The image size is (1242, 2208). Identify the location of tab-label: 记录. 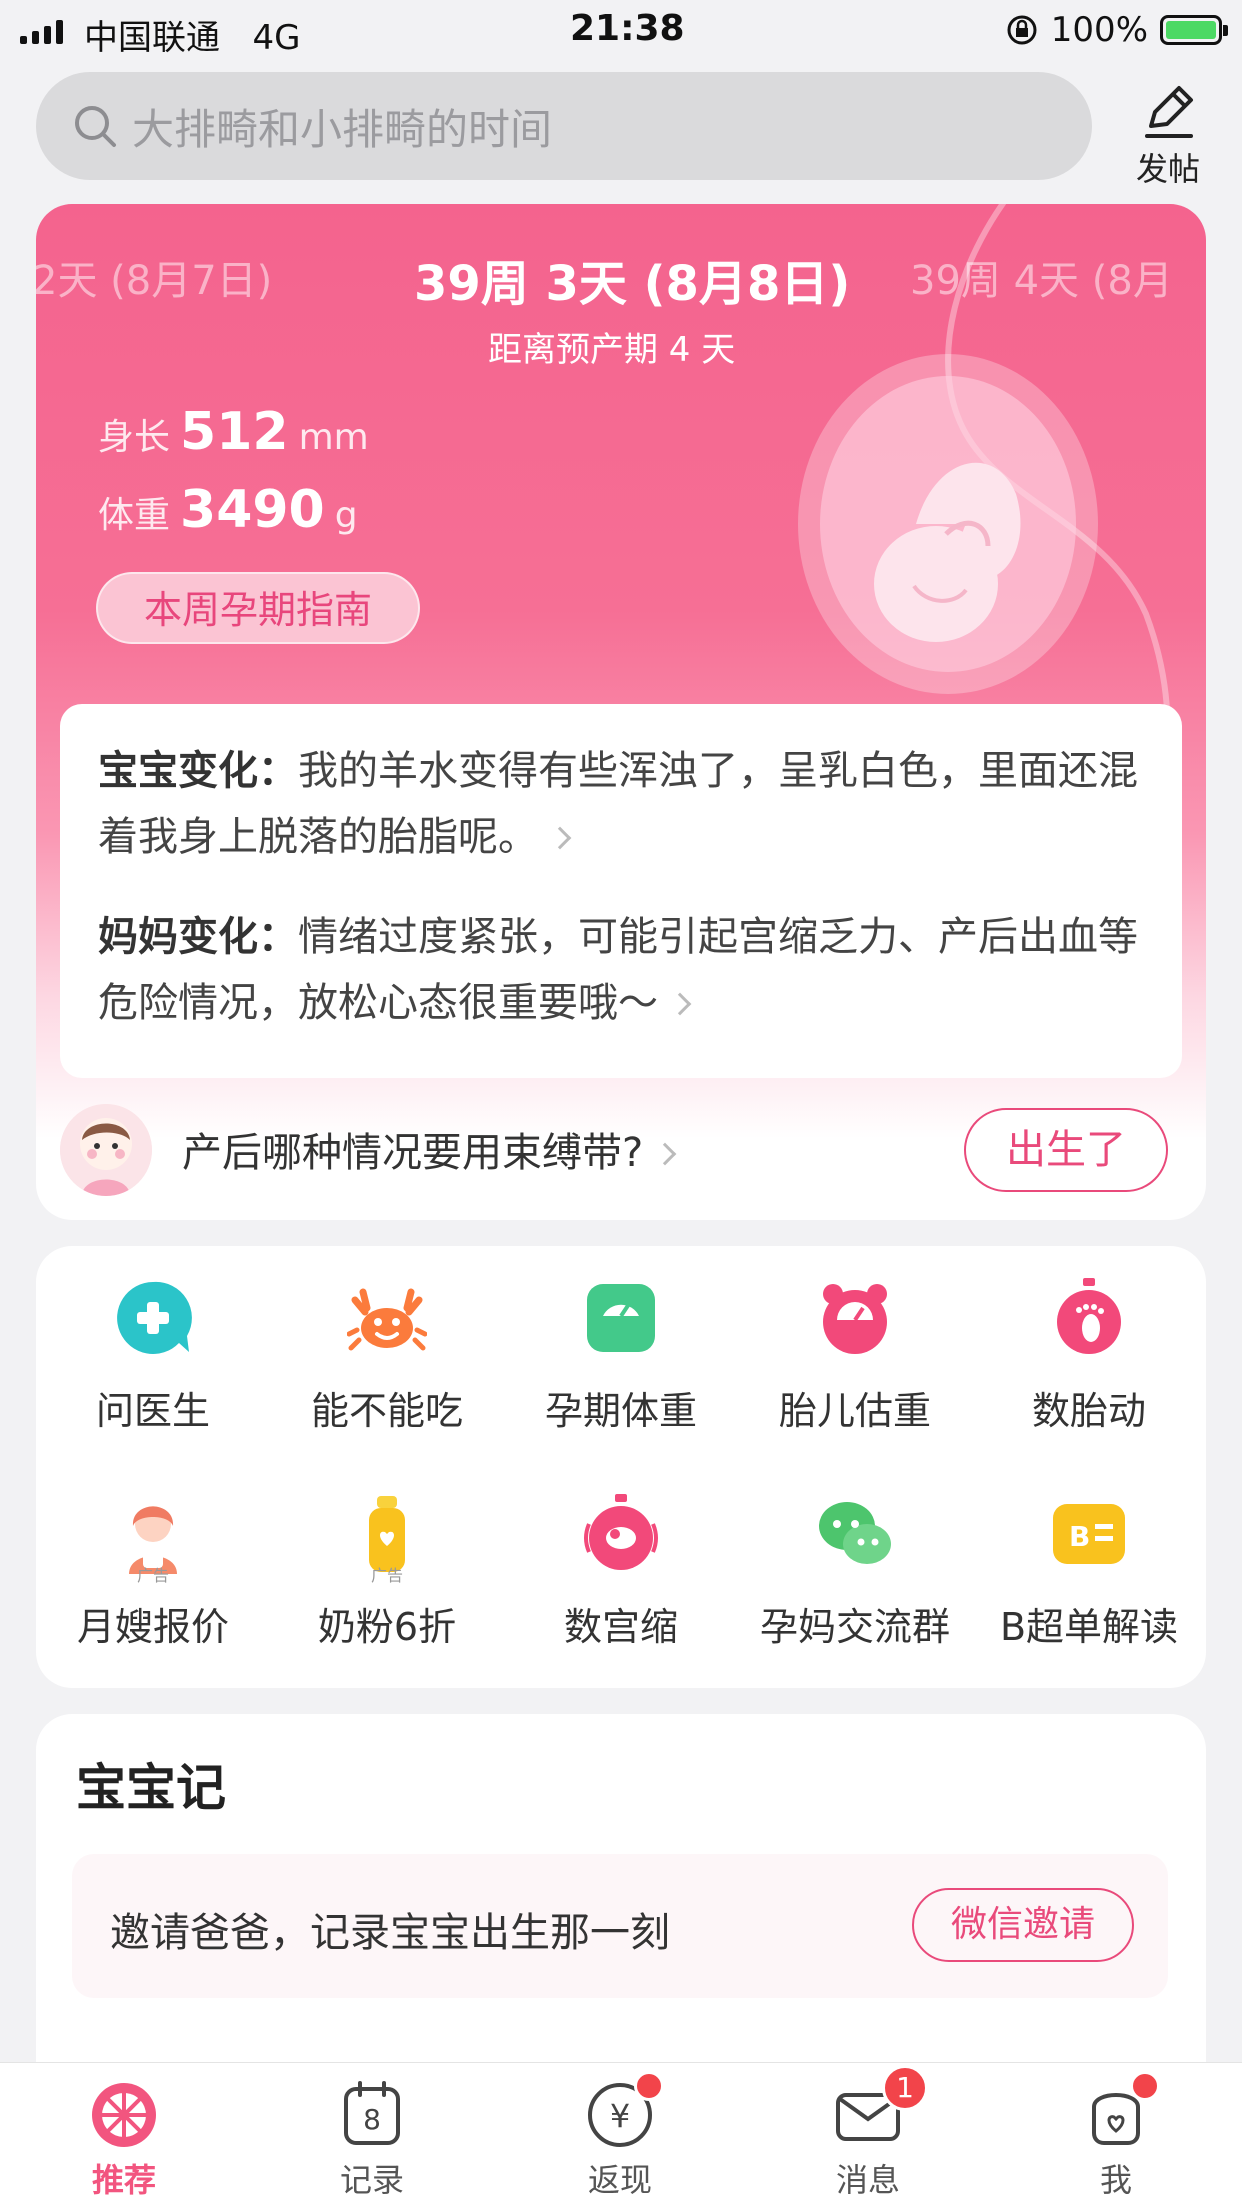
(371, 2180).